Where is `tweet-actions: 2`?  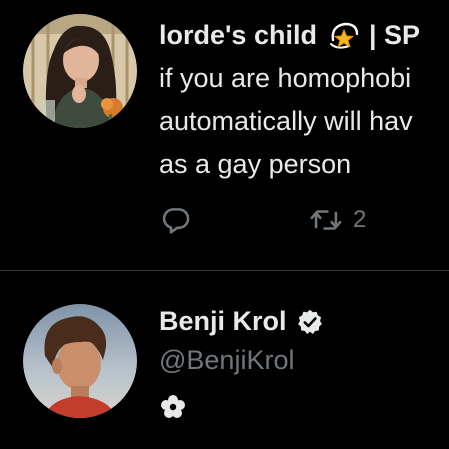 tweet-actions: 2 is located at coordinates (262, 220).